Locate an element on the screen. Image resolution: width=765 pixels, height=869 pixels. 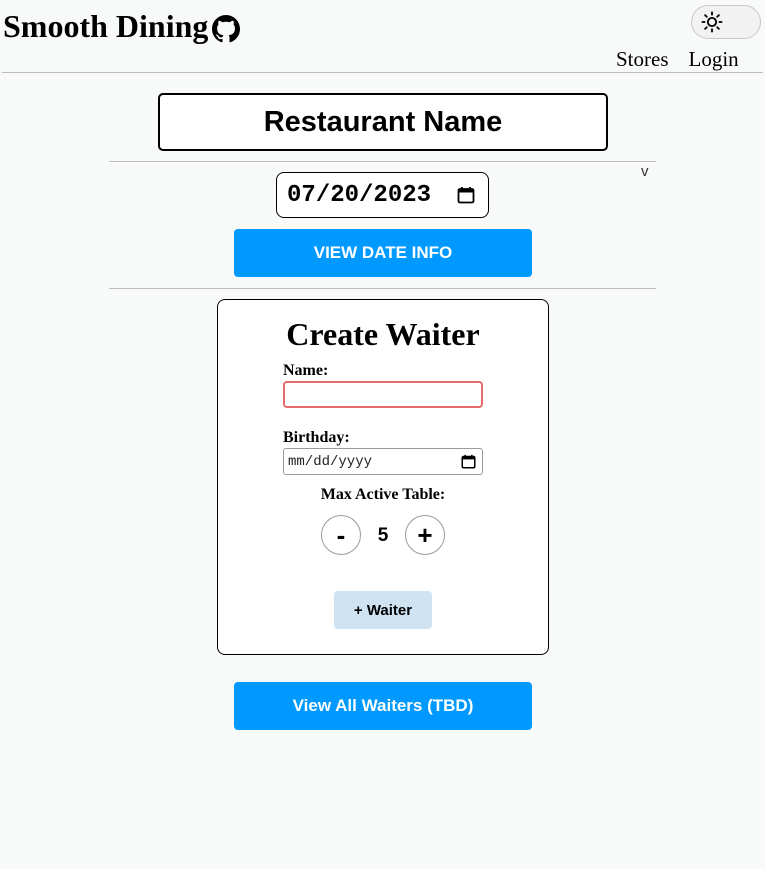
date-value: 07/20/2023 is located at coordinates (359, 195).